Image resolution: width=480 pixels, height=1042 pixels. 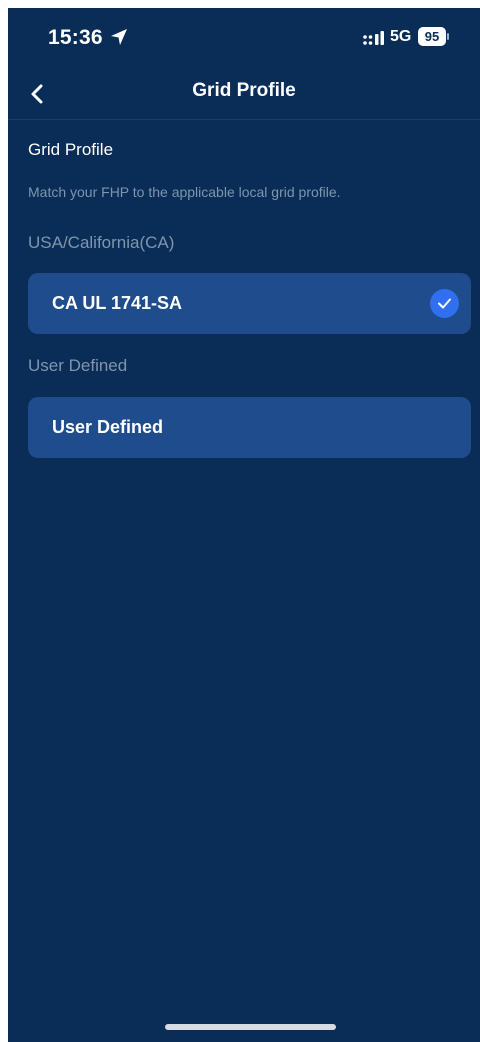 What do you see at coordinates (249, 303) in the screenshot?
I see `option-ca-ul-1741-sa: CA UL 1741-SA` at bounding box center [249, 303].